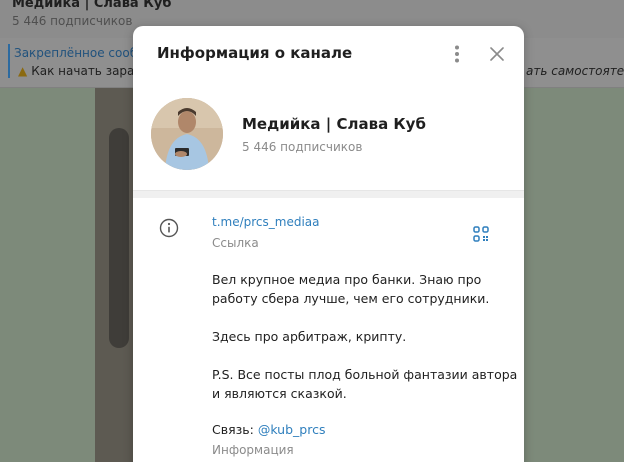  I want to click on qr-code-icon, so click(481, 234).